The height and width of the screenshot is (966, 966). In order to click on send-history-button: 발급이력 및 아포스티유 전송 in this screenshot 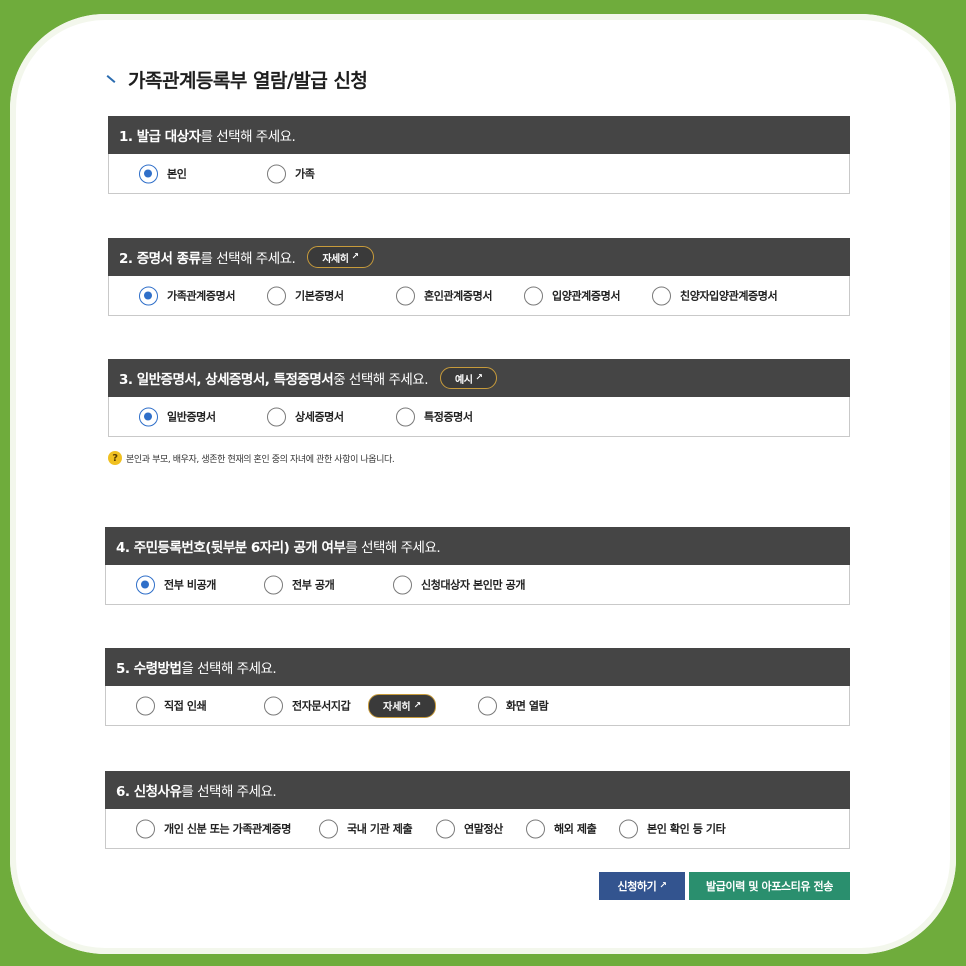, I will do `click(769, 886)`.